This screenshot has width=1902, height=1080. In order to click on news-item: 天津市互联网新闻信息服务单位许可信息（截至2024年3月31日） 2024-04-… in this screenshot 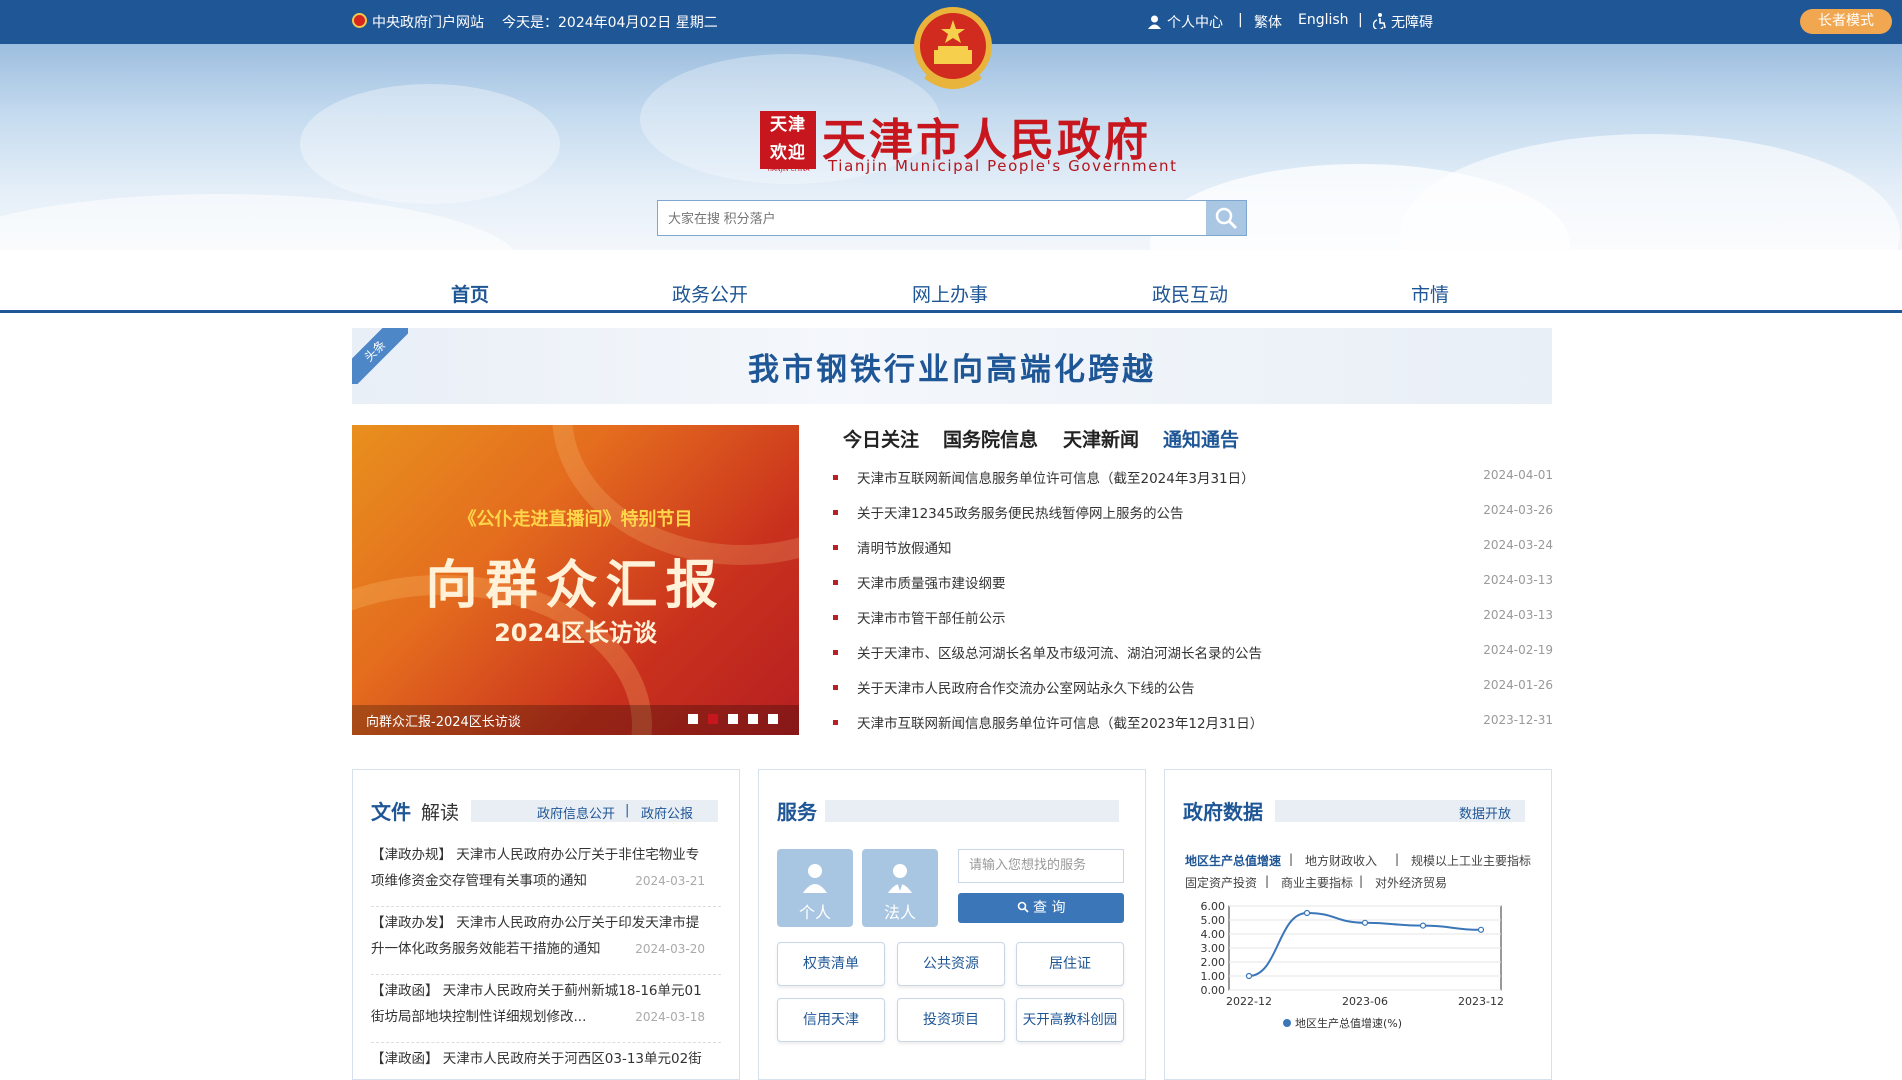, I will do `click(1193, 477)`.